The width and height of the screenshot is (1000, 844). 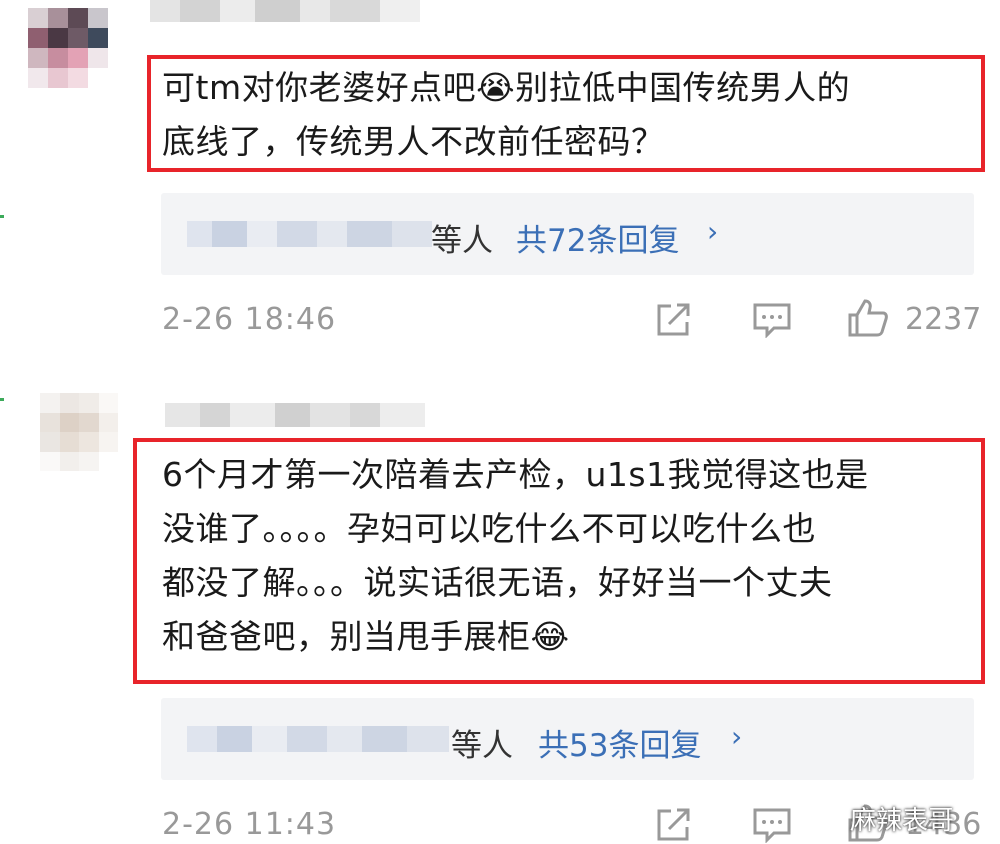 What do you see at coordinates (827, 818) in the screenshot?
I see `wechat-icon` at bounding box center [827, 818].